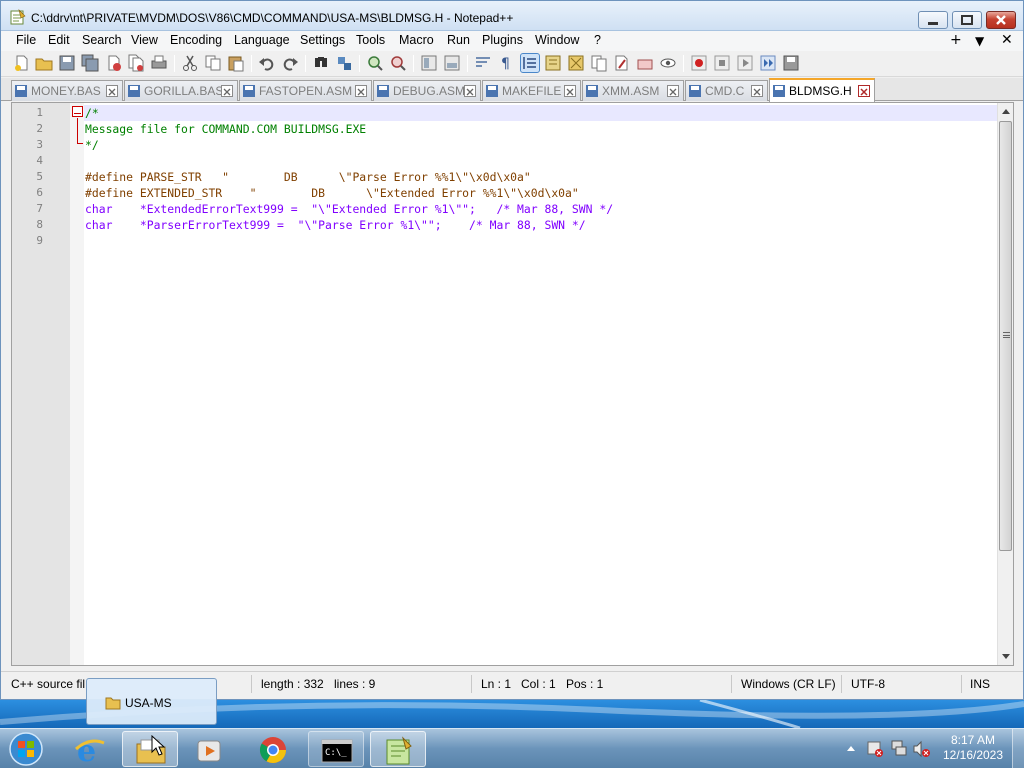 The height and width of the screenshot is (768, 1024). Describe the element at coordinates (1007, 40) in the screenshot. I see `close-tab-menu-button: ✕` at that location.